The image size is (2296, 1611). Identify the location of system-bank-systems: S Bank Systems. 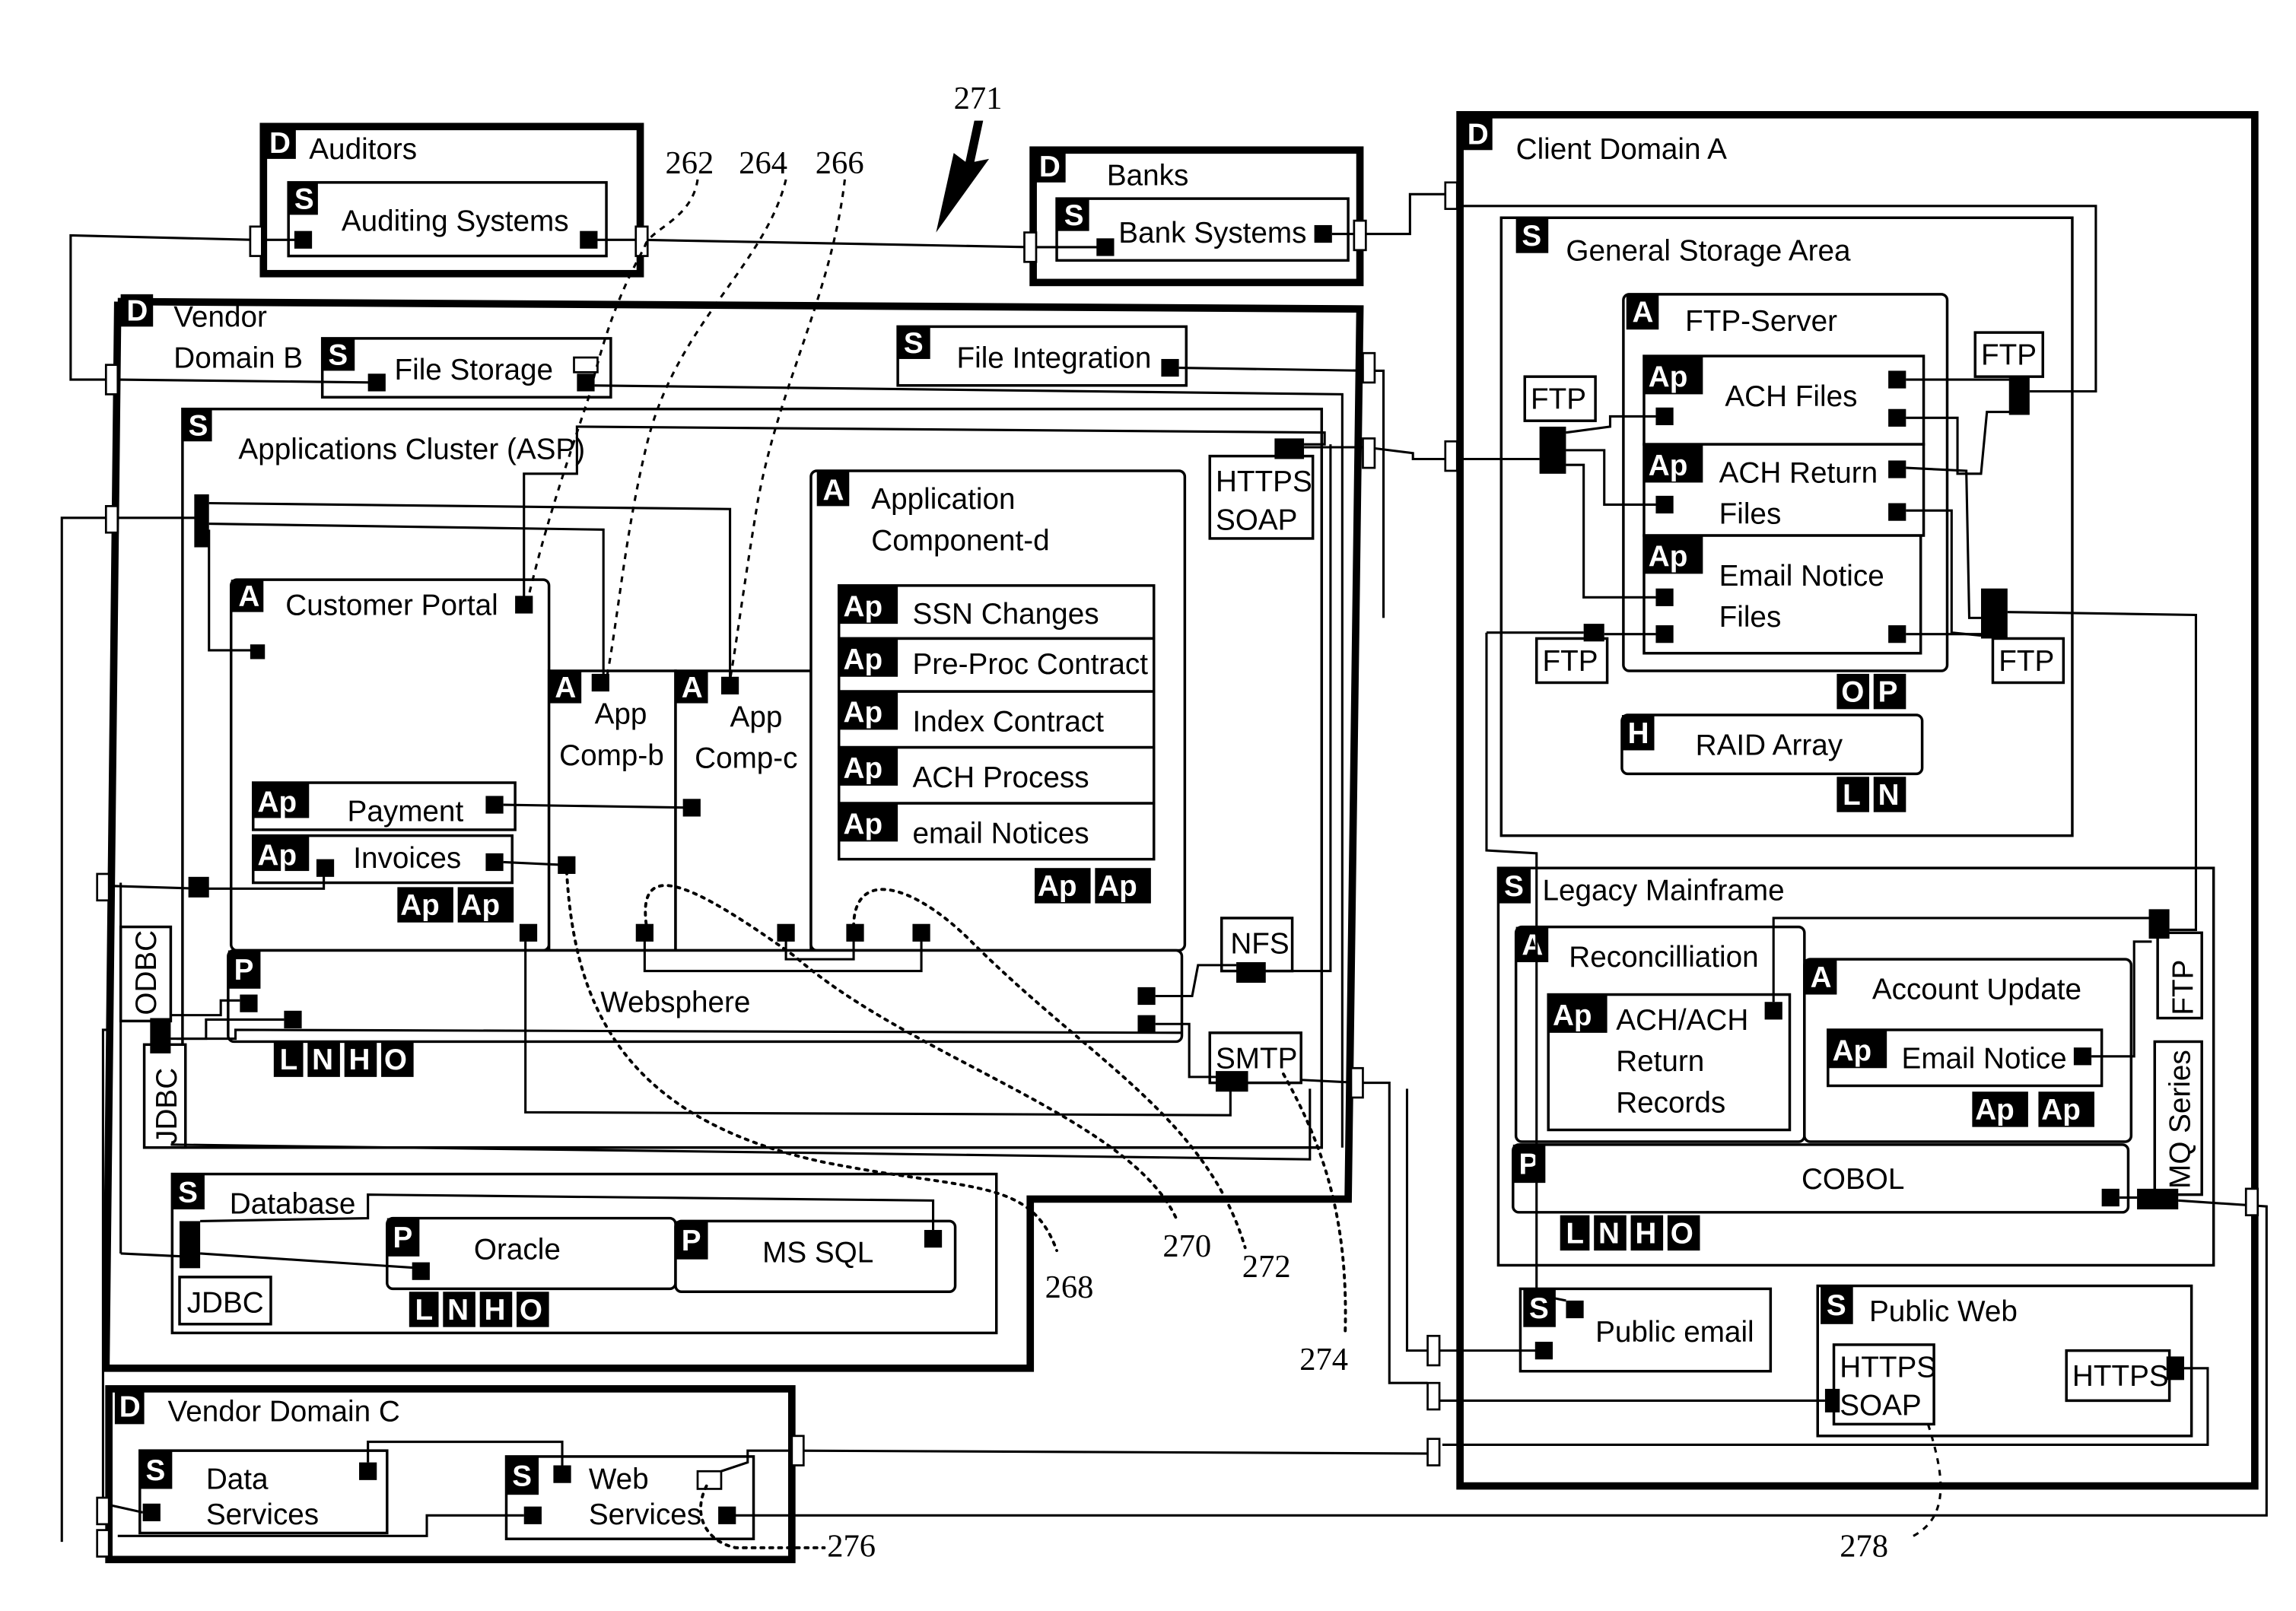
(1202, 230).